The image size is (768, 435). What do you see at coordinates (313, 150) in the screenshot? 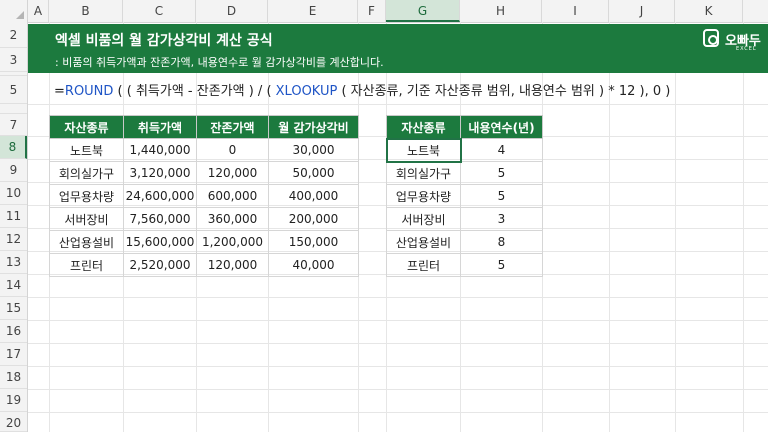
I see `cell-monthly-depreciation: 30,000` at bounding box center [313, 150].